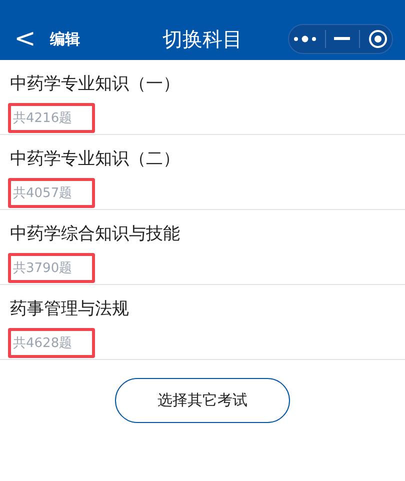 This screenshot has width=405, height=481. What do you see at coordinates (202, 39) in the screenshot?
I see `page-title: 切换科目` at bounding box center [202, 39].